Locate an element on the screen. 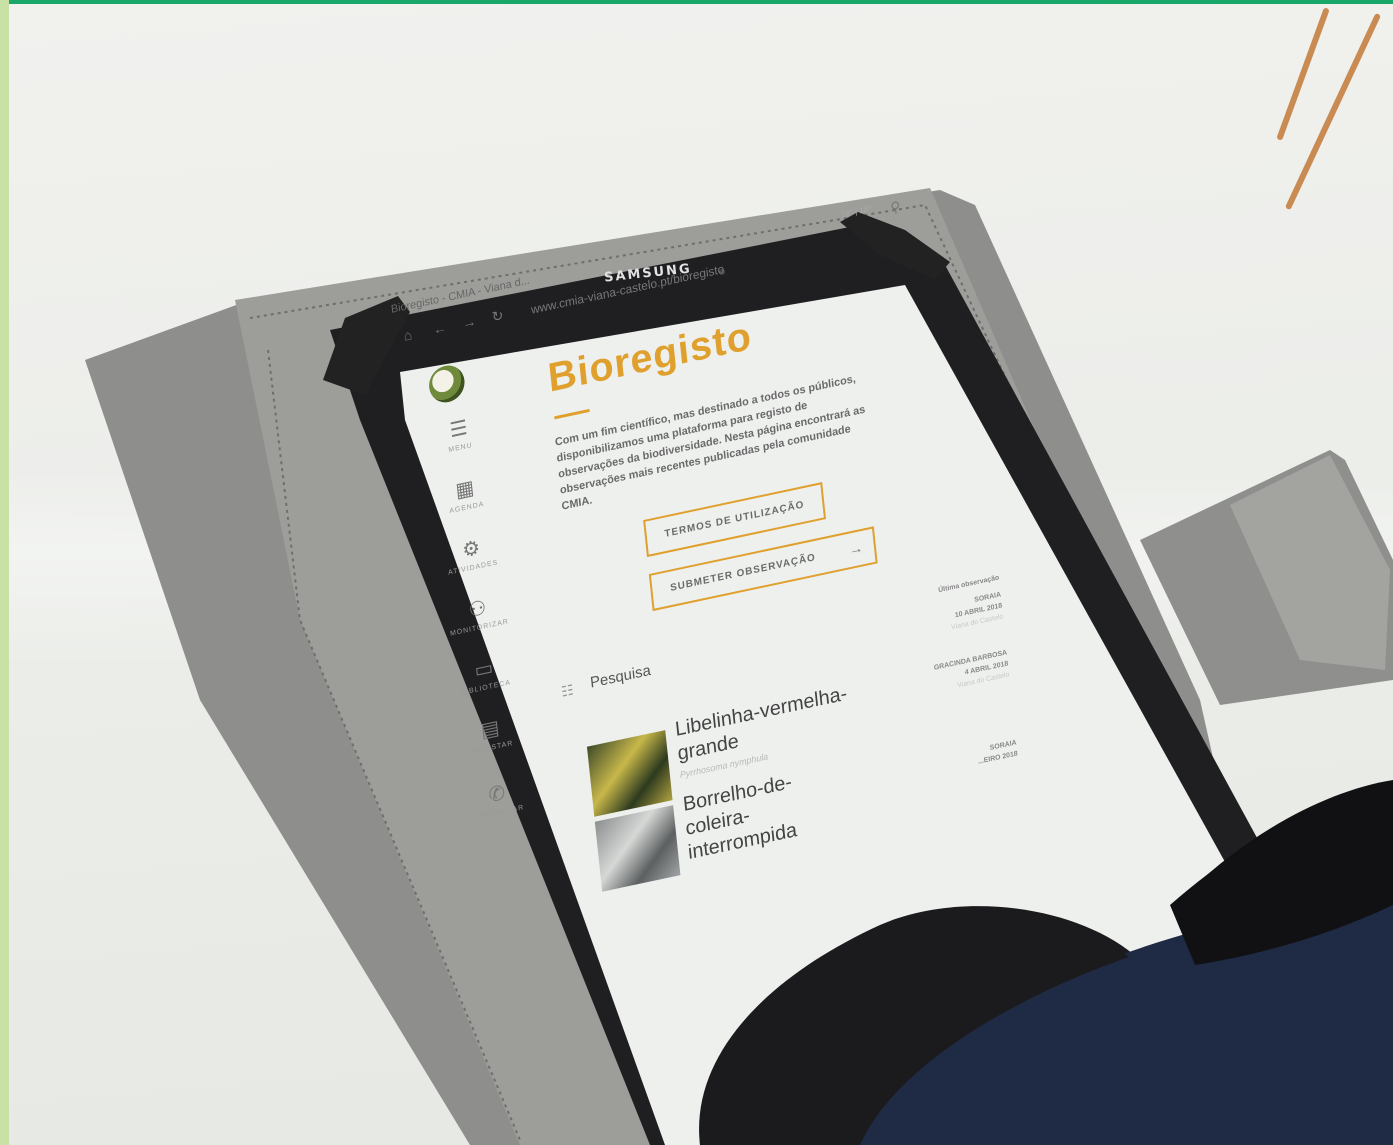 This screenshot has width=1393, height=1145. forward-icon: → is located at coordinates (469, 321).